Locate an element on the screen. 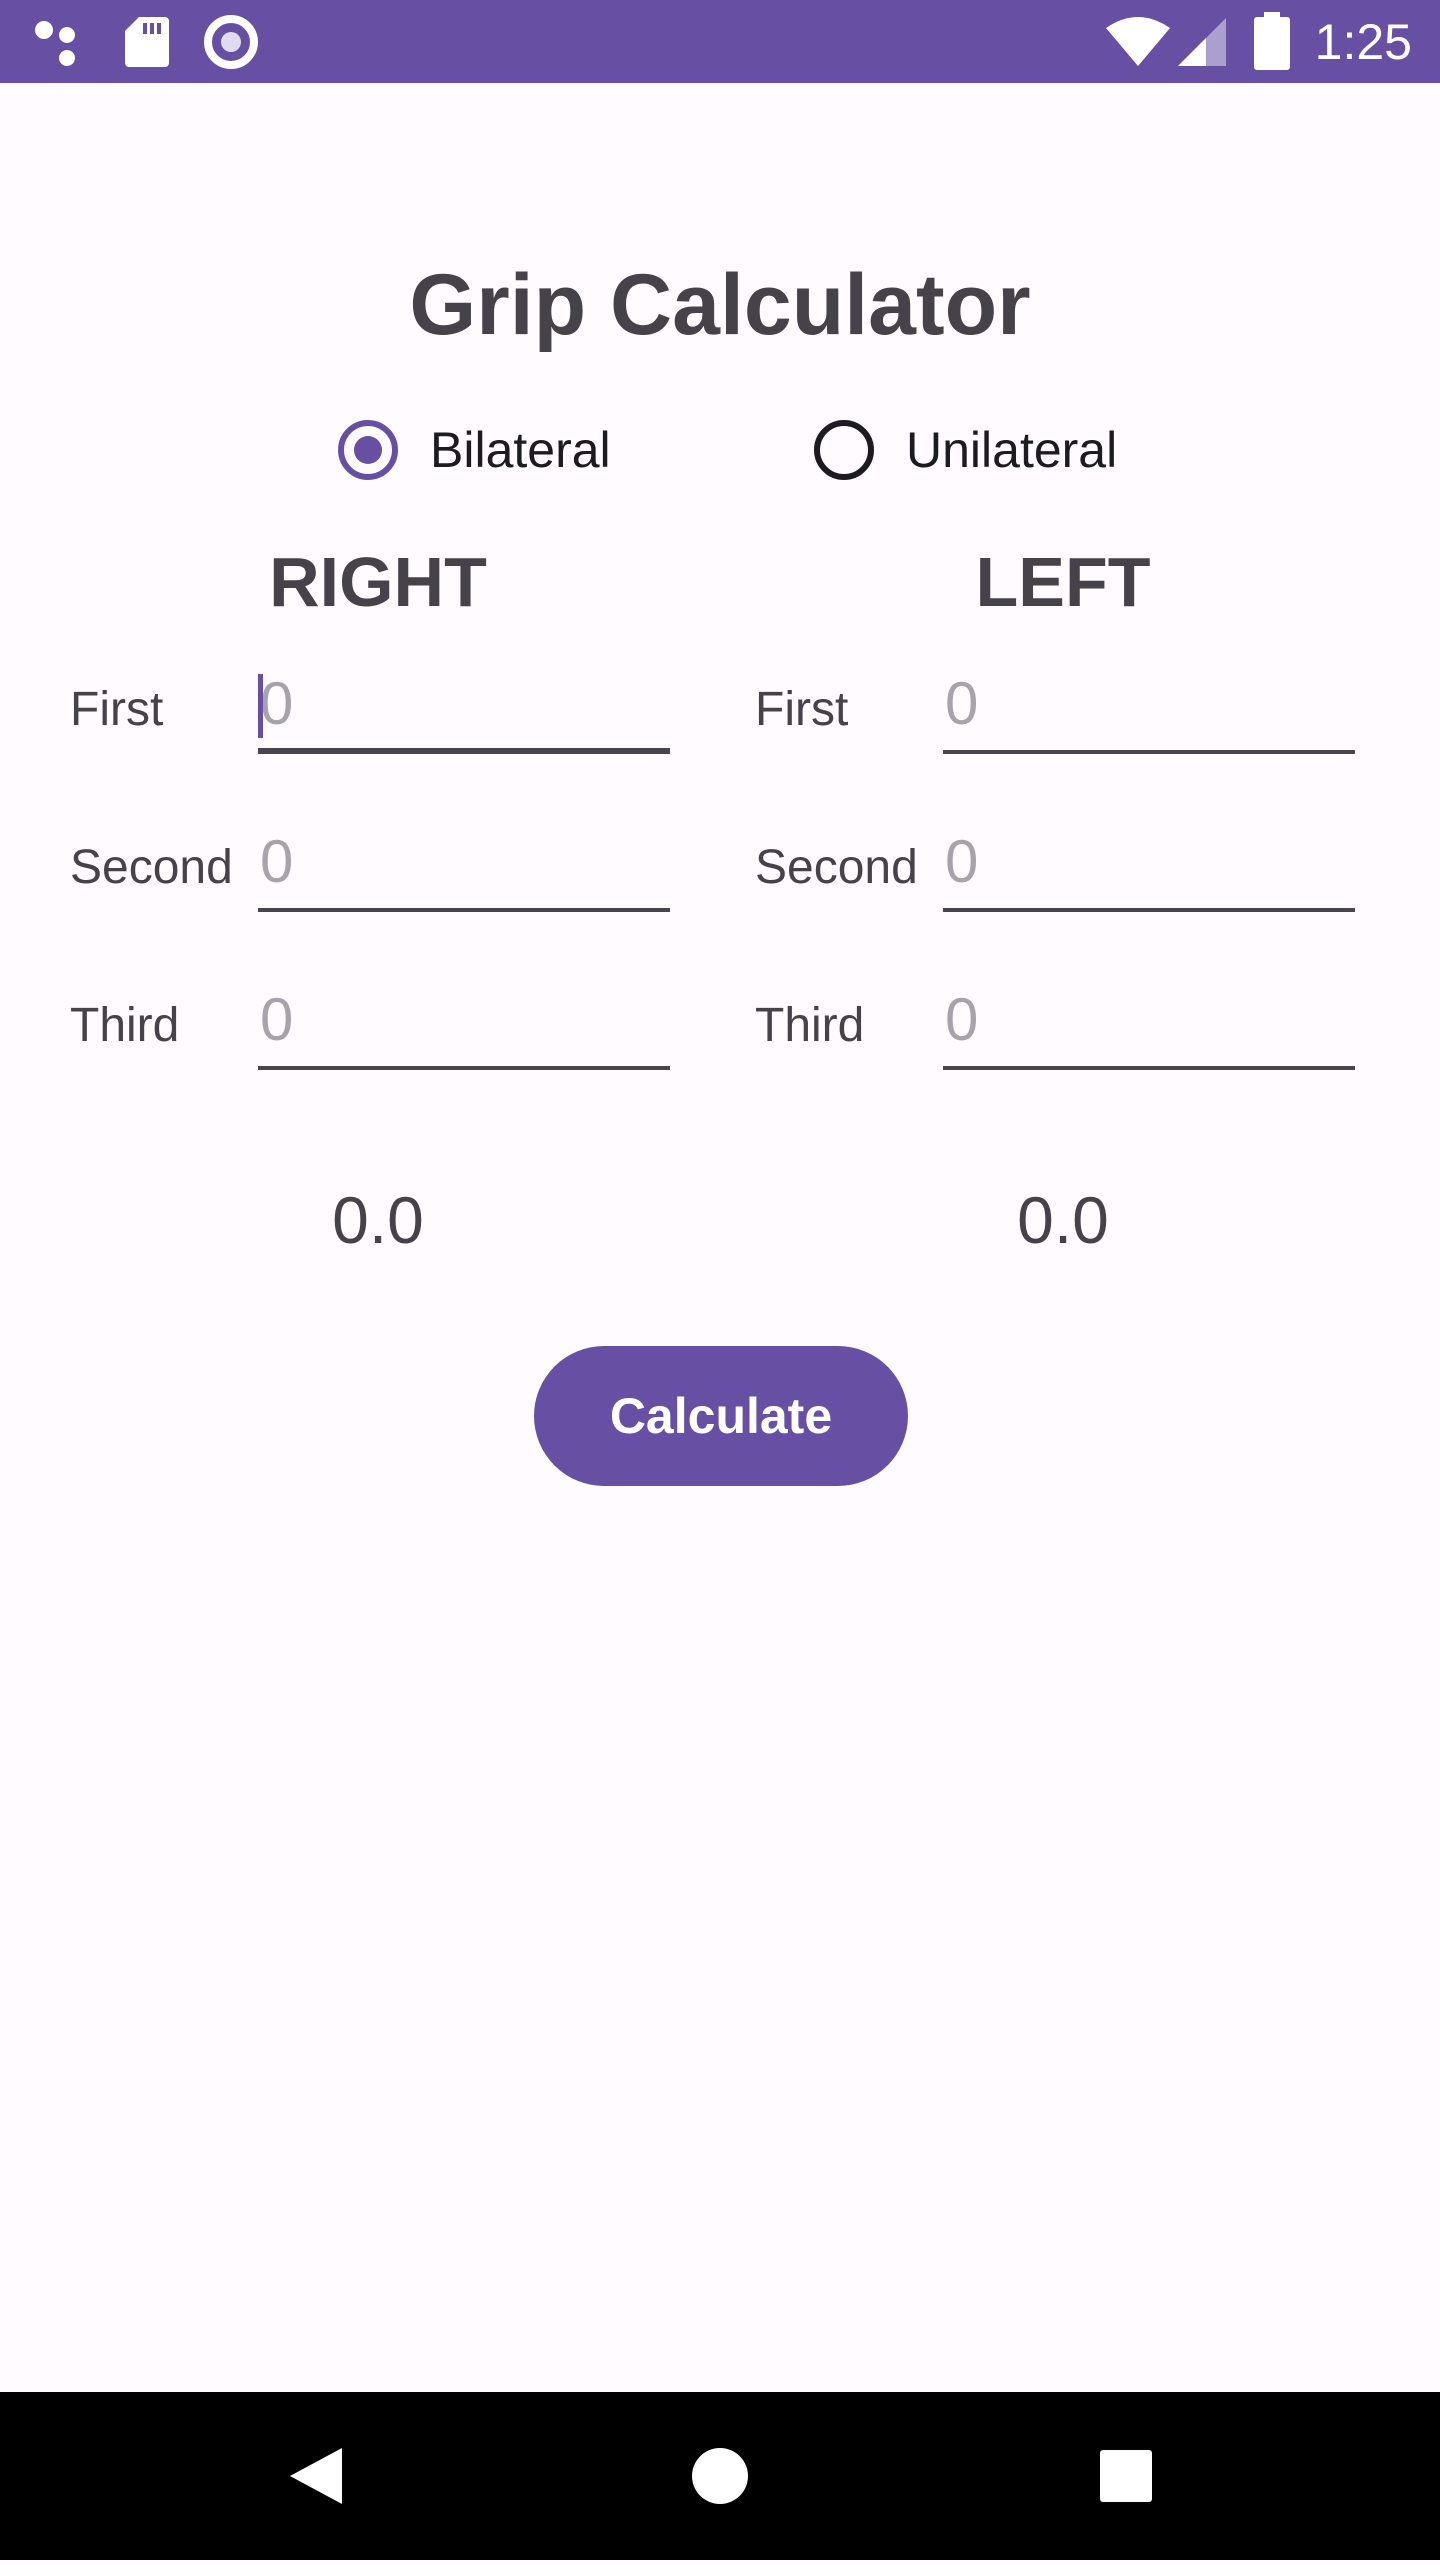  radio-checked-icon is located at coordinates (368, 450).